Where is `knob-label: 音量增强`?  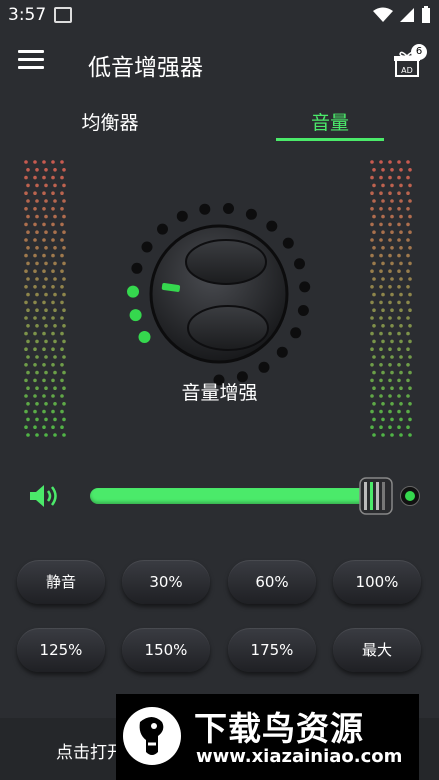
knob-label: 音量增强 is located at coordinates (219, 393).